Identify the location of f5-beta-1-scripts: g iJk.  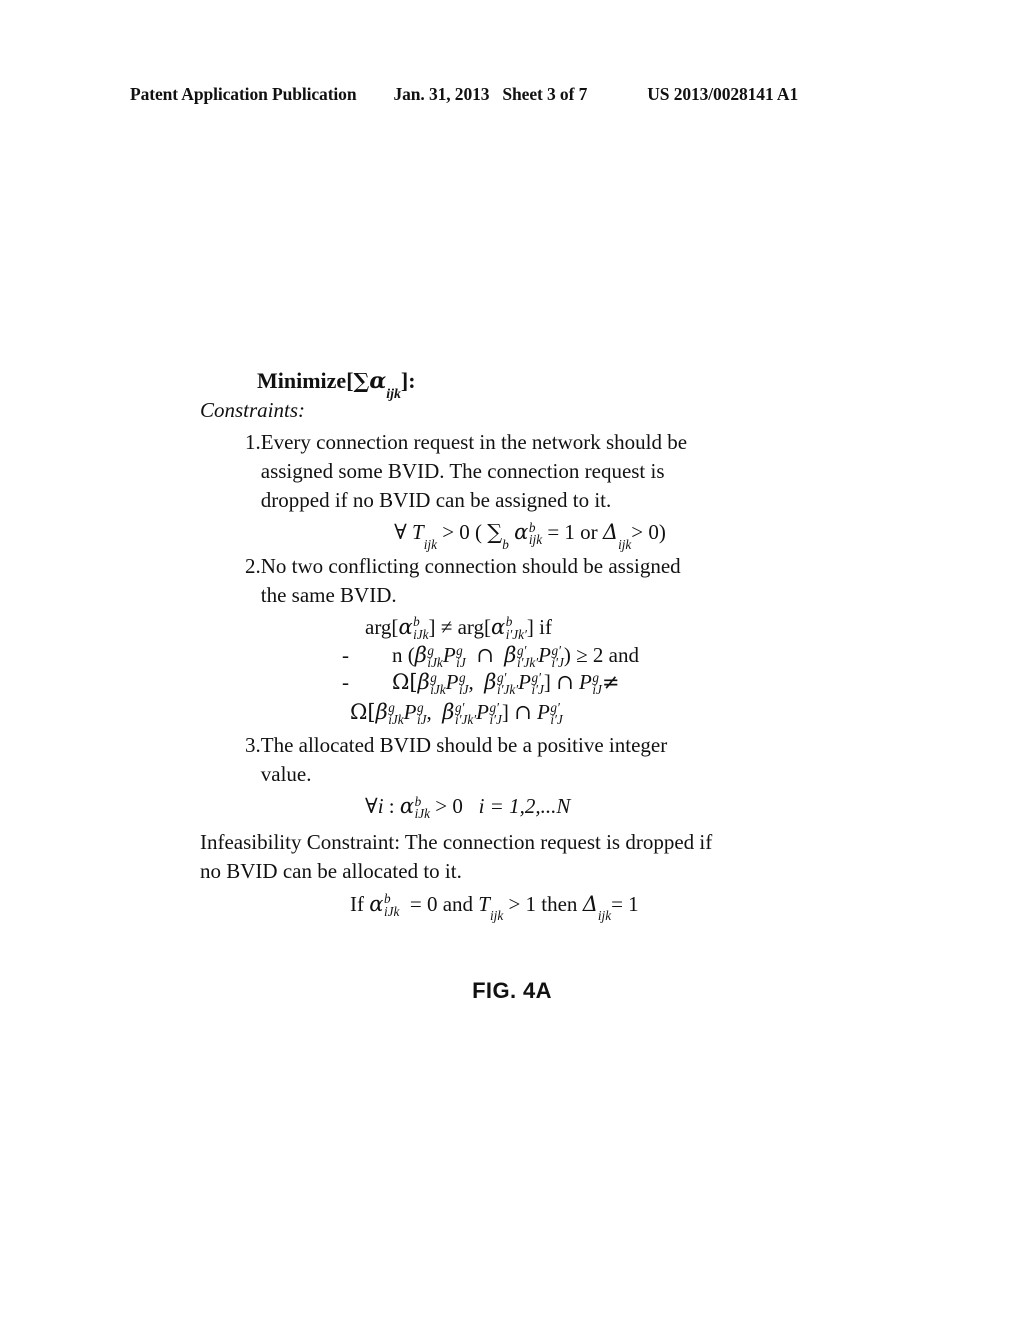
(396, 713).